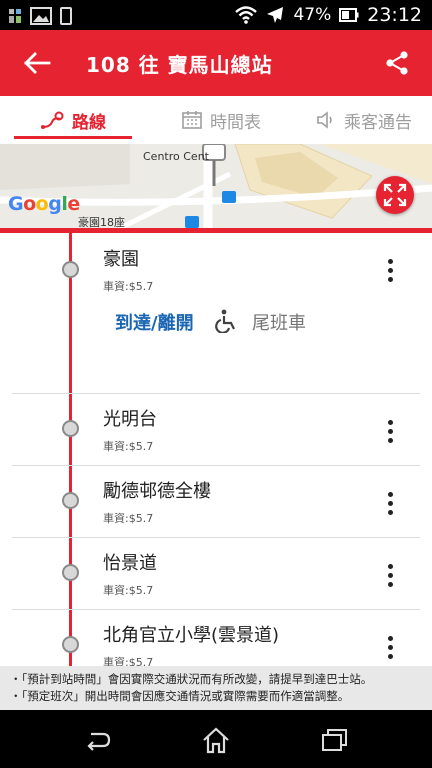 The image size is (432, 768). What do you see at coordinates (179, 65) in the screenshot?
I see `page-title: 108 往 寶馬山總站` at bounding box center [179, 65].